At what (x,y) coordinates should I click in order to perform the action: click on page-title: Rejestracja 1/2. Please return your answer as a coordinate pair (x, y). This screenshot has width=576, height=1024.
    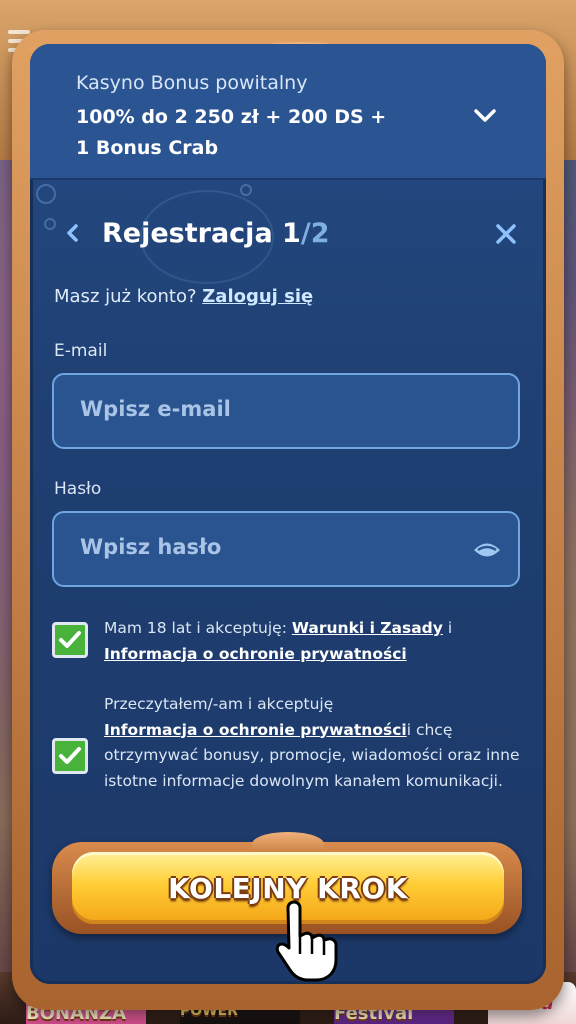
    Looking at the image, I should click on (216, 233).